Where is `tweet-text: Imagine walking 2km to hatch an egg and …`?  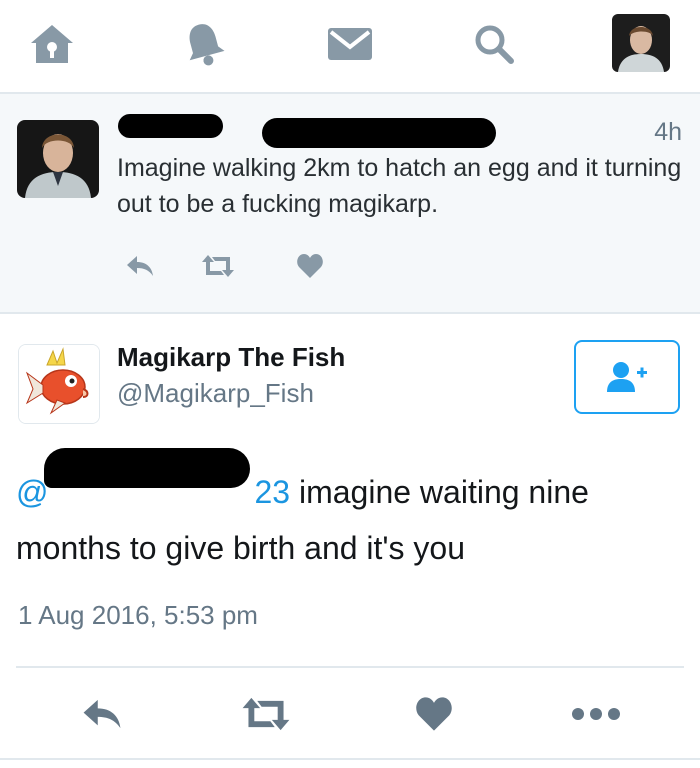 tweet-text: Imagine walking 2km to hatch an egg and … is located at coordinates (399, 186).